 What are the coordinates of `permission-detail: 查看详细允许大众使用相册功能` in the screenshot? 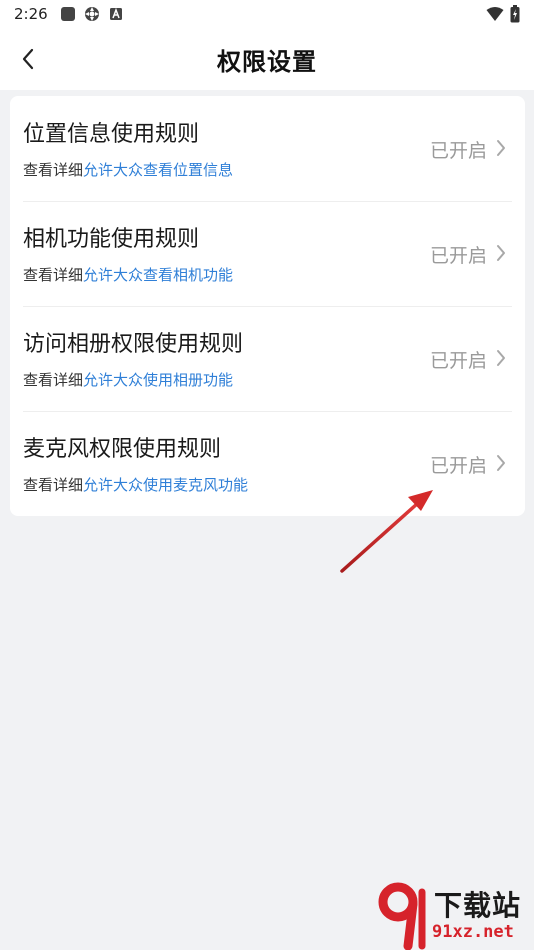 It's located at (128, 379).